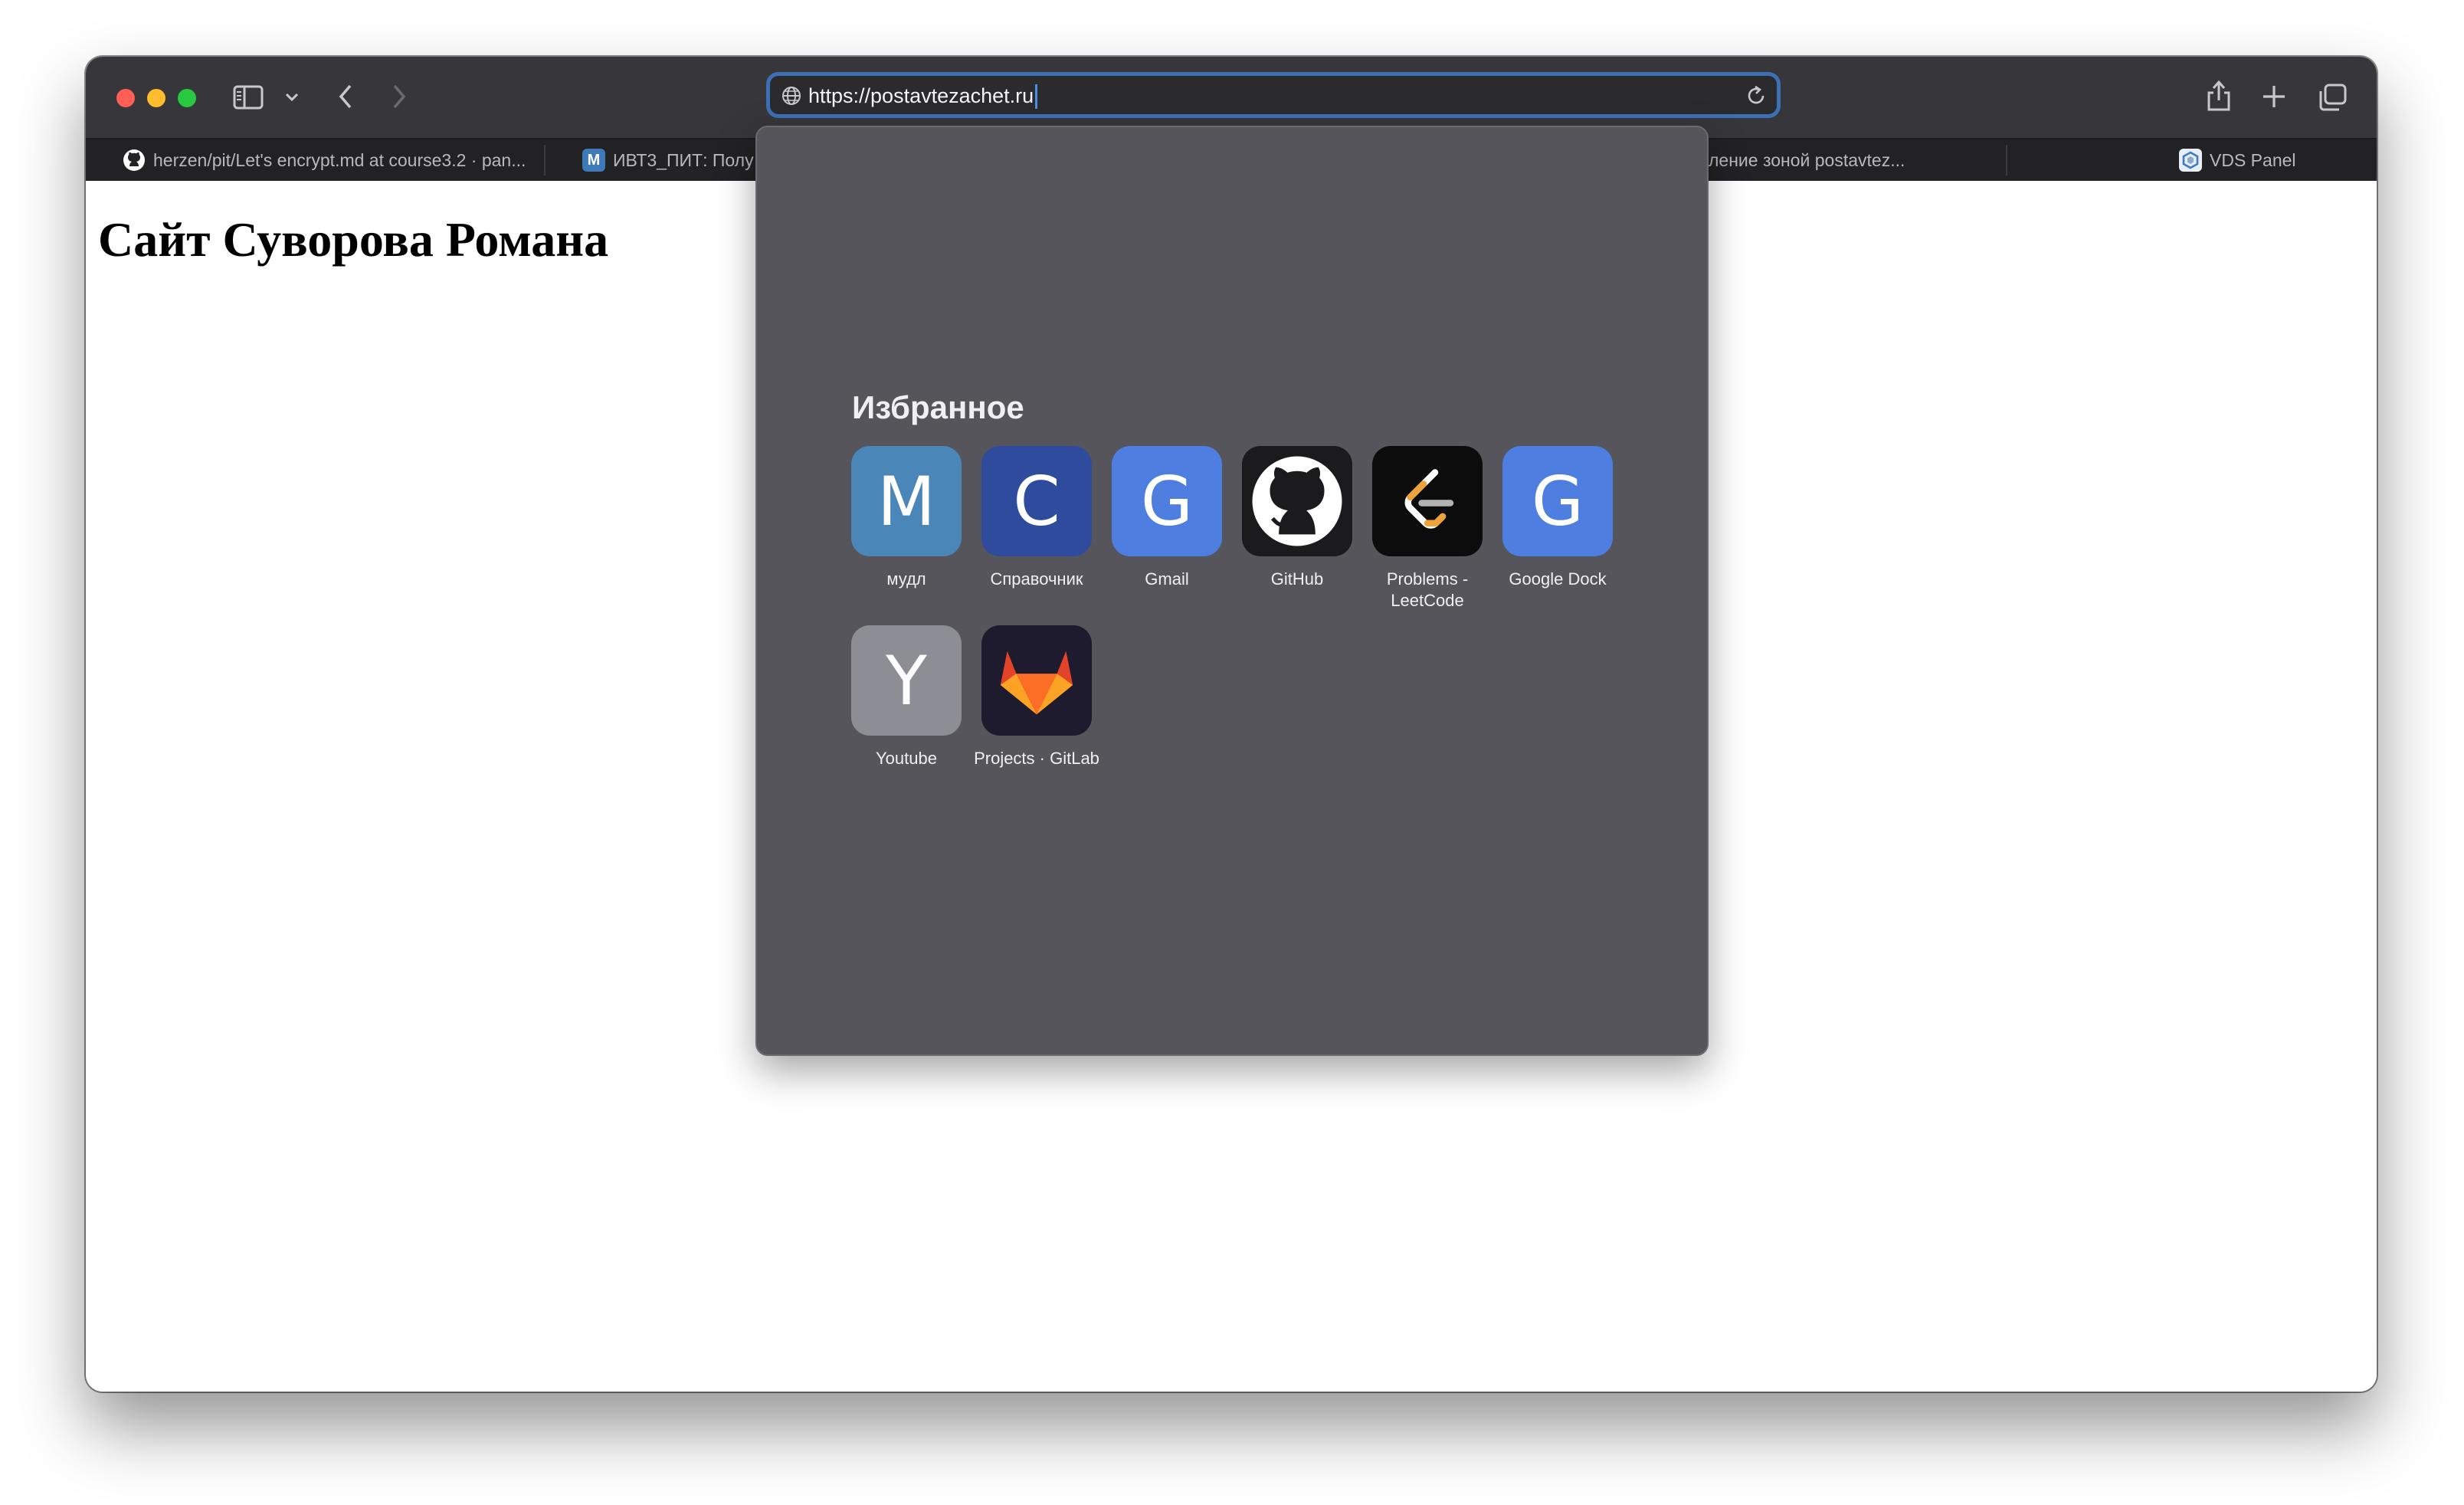  I want to click on reference-letter-tile: C, so click(1036, 501).